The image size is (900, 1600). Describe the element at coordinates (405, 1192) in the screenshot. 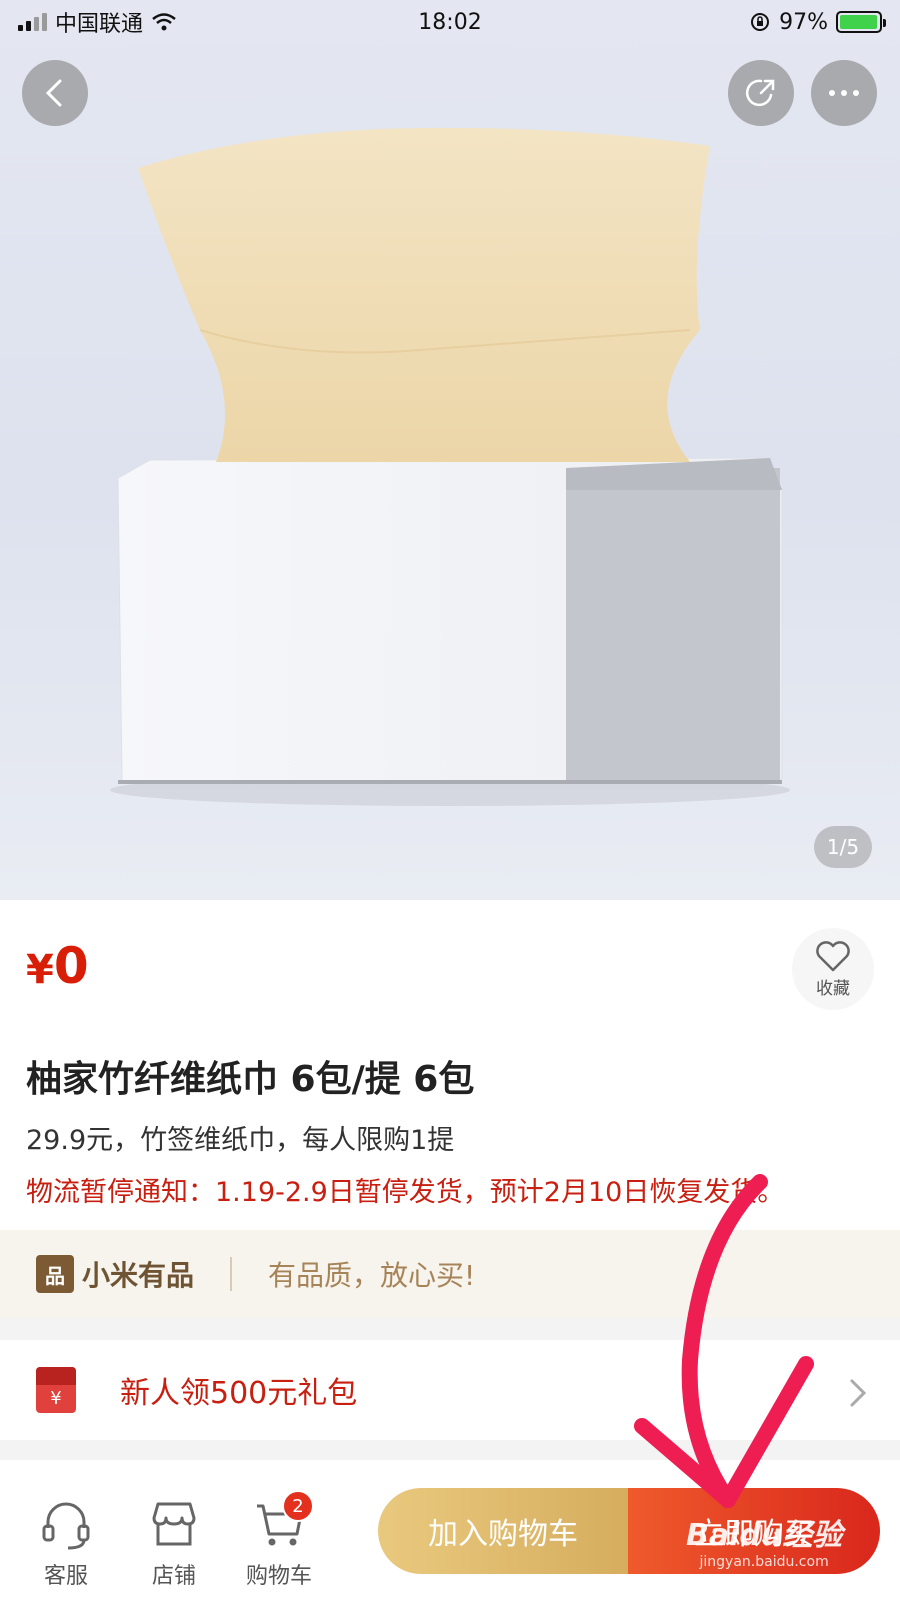

I see `shipping-notice: 物流暂停通知：1.19-2.9日暂停发货，预计2月10日恢复发货。` at that location.